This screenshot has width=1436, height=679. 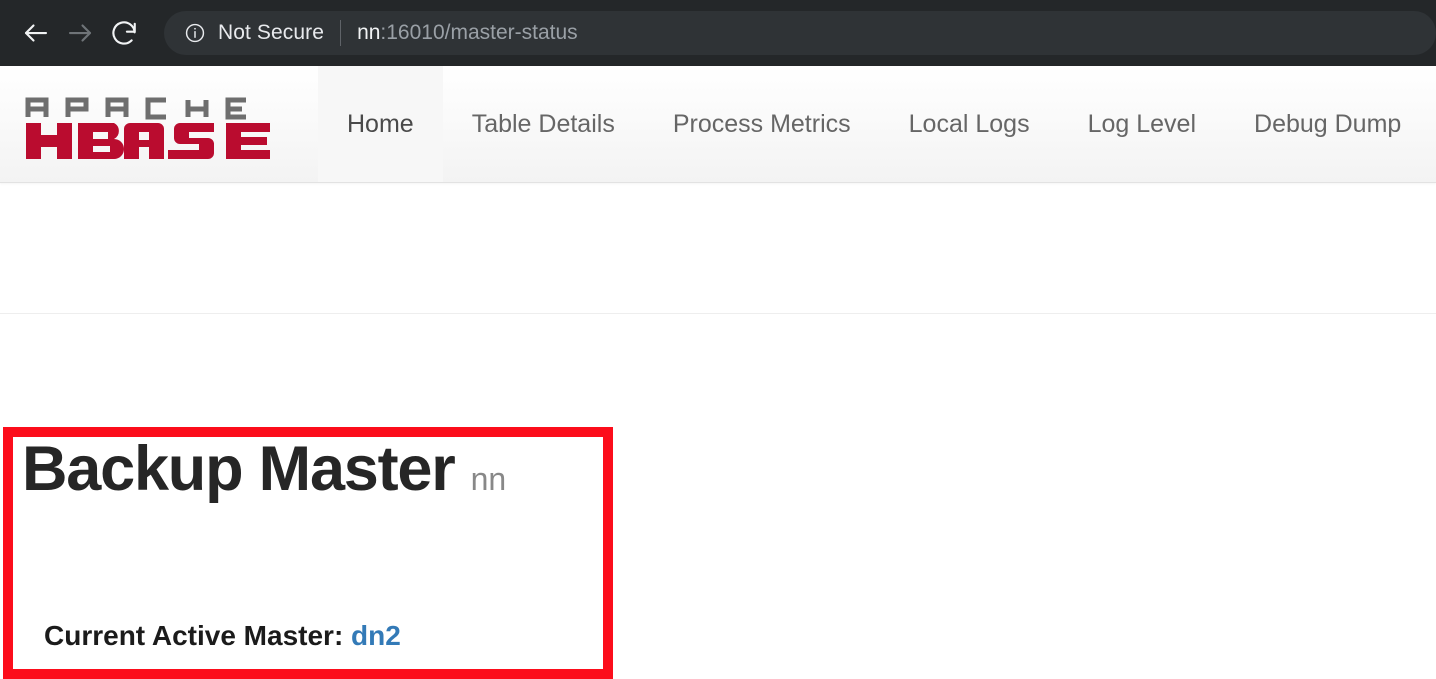 What do you see at coordinates (369, 32) in the screenshot?
I see `url-host: nn` at bounding box center [369, 32].